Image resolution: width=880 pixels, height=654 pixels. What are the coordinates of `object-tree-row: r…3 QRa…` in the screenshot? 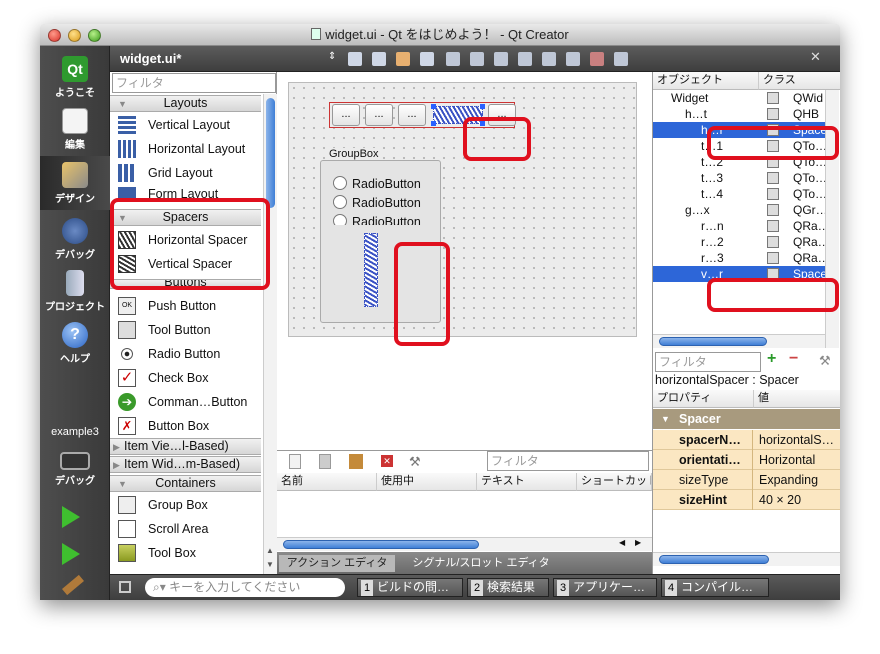 It's located at (741, 258).